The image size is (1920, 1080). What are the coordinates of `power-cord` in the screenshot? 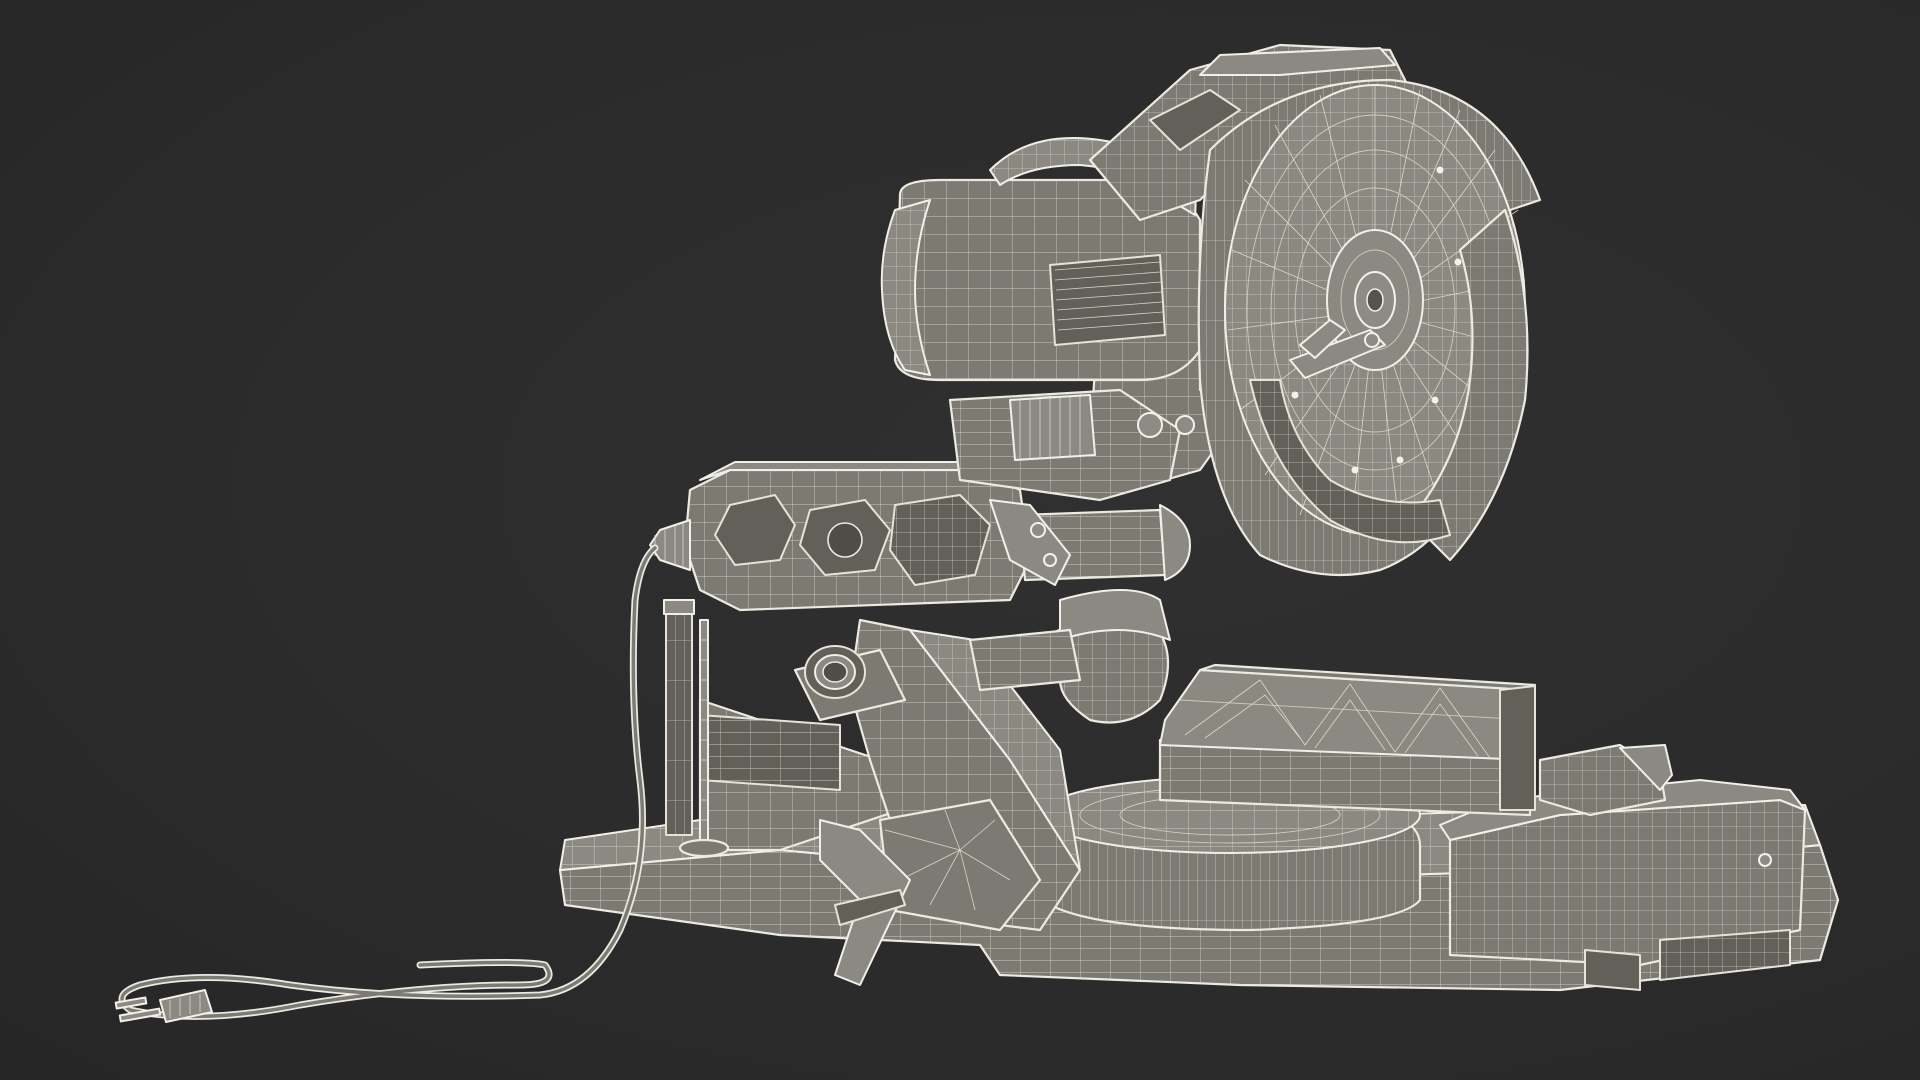 It's located at (386, 783).